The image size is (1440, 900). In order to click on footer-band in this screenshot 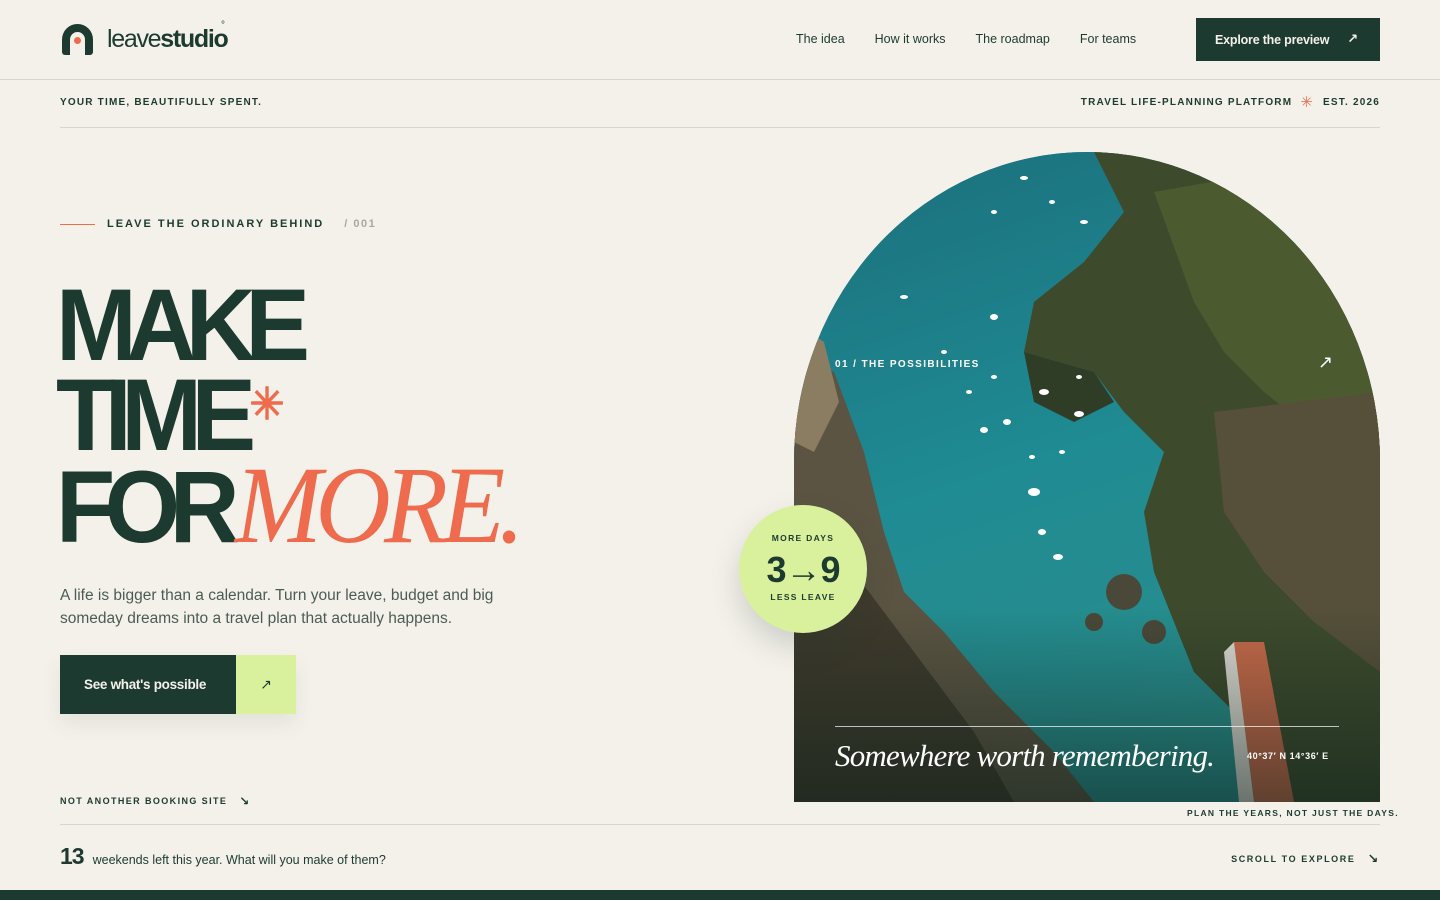, I will do `click(720, 895)`.